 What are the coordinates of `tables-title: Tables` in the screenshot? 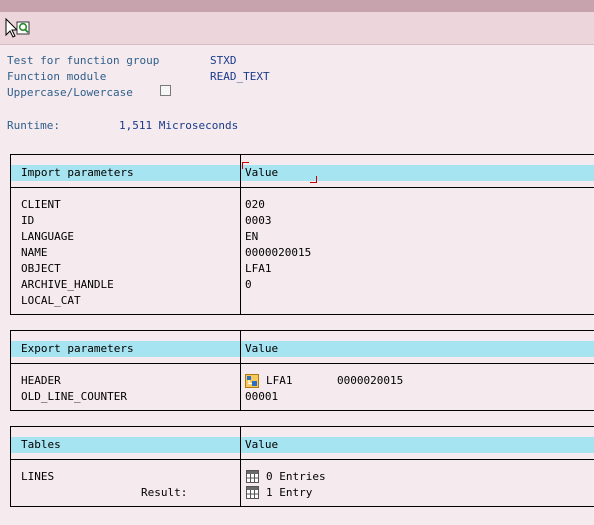 It's located at (41, 444).